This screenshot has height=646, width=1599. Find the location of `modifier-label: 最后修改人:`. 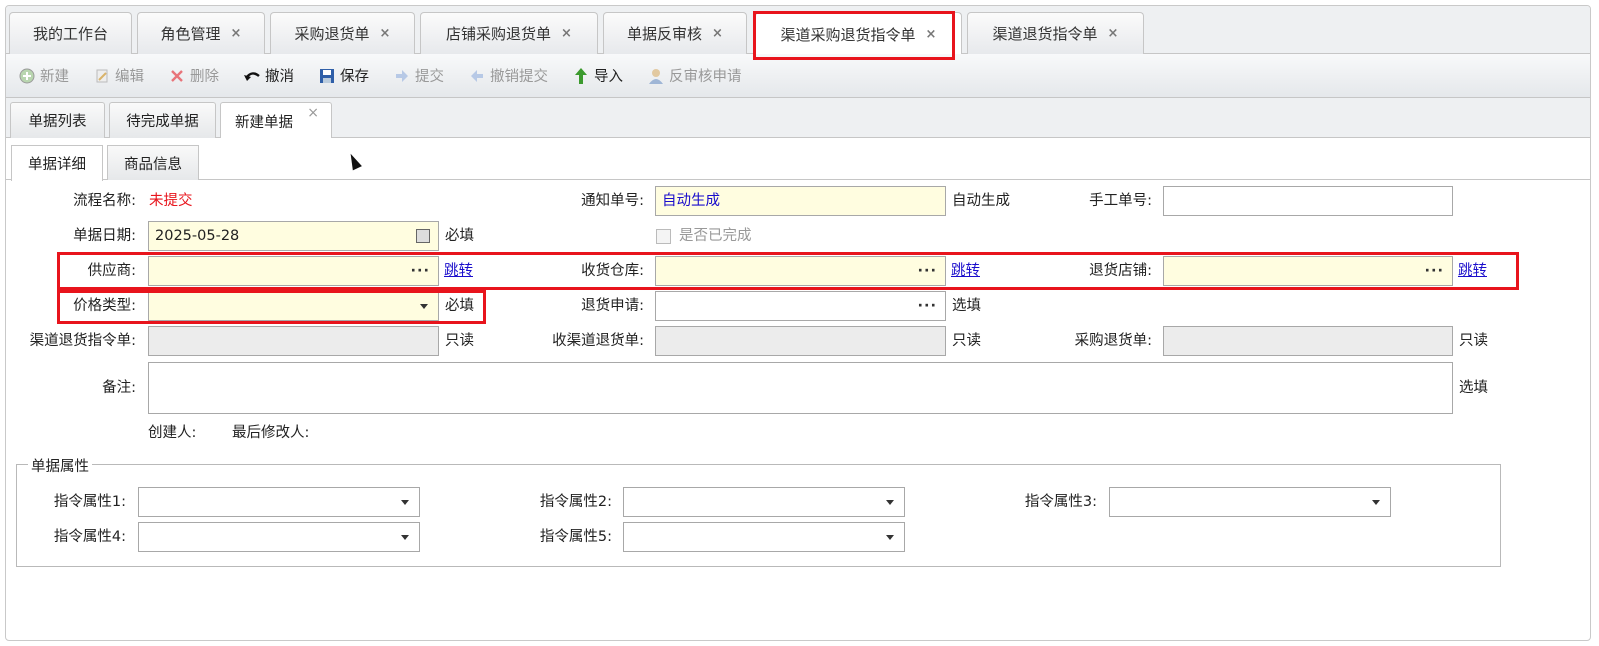

modifier-label: 最后修改人: is located at coordinates (271, 433).